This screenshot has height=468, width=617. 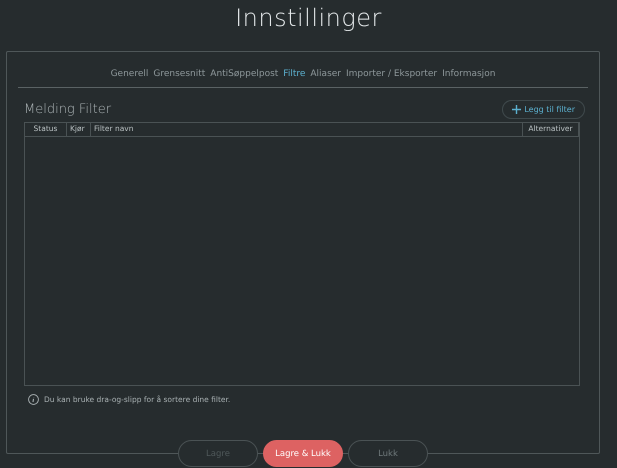 What do you see at coordinates (308, 19) in the screenshot?
I see `page-title: Innstillinger` at bounding box center [308, 19].